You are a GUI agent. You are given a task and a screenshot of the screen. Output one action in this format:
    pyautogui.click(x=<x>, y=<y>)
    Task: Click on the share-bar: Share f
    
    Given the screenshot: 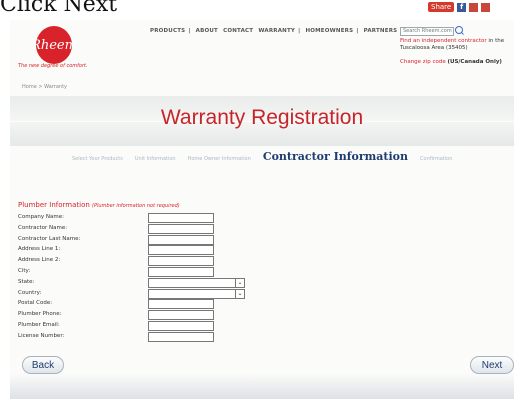 What is the action you would take?
    pyautogui.click(x=459, y=7)
    